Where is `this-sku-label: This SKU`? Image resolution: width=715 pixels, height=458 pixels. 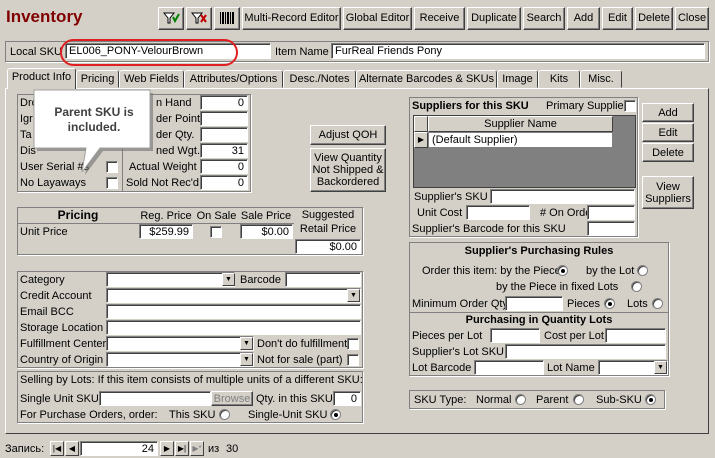 this-sku-label: This SKU is located at coordinates (192, 415).